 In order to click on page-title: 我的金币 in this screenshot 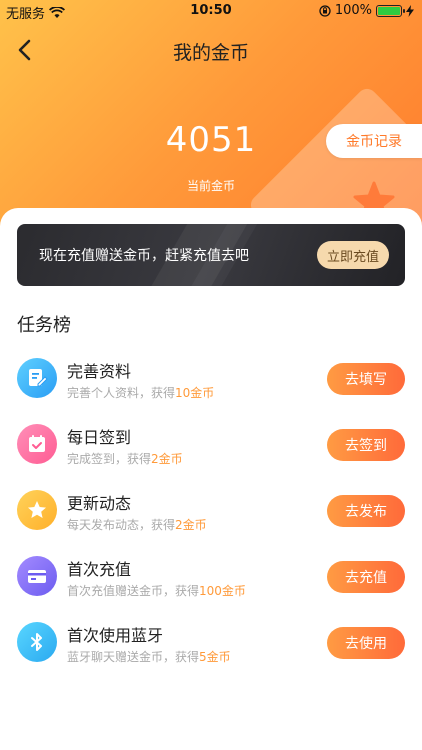, I will do `click(210, 53)`.